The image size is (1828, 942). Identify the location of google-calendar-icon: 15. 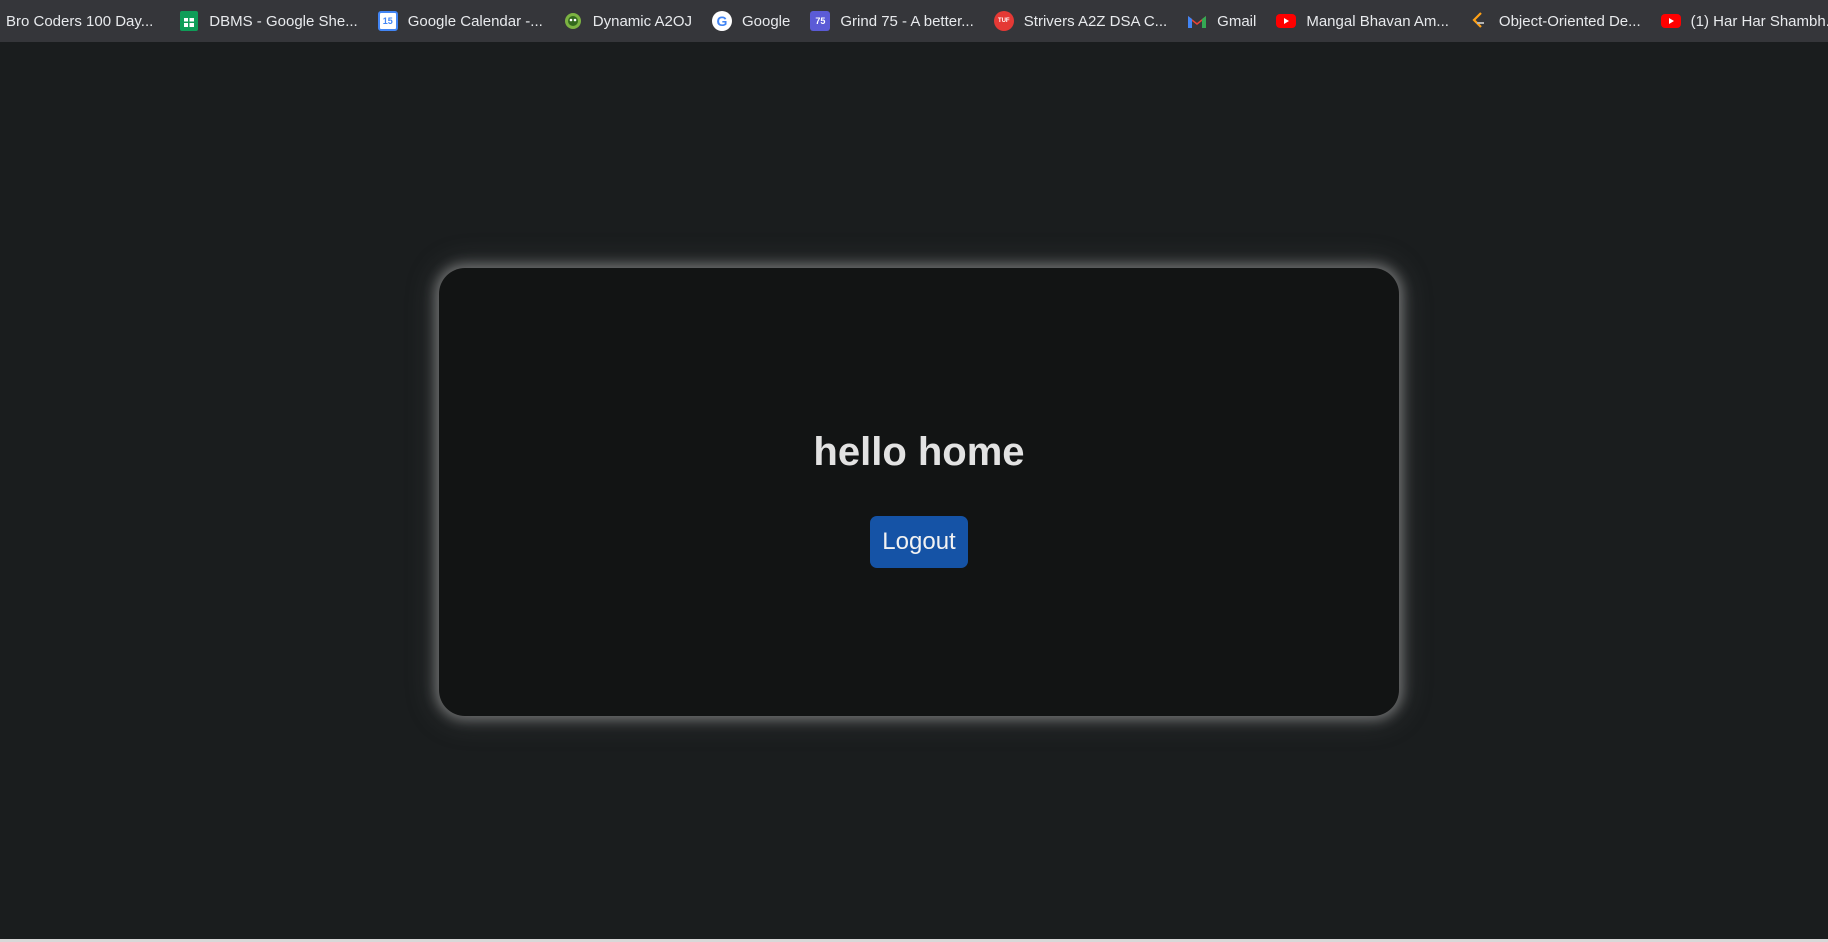
(387, 21).